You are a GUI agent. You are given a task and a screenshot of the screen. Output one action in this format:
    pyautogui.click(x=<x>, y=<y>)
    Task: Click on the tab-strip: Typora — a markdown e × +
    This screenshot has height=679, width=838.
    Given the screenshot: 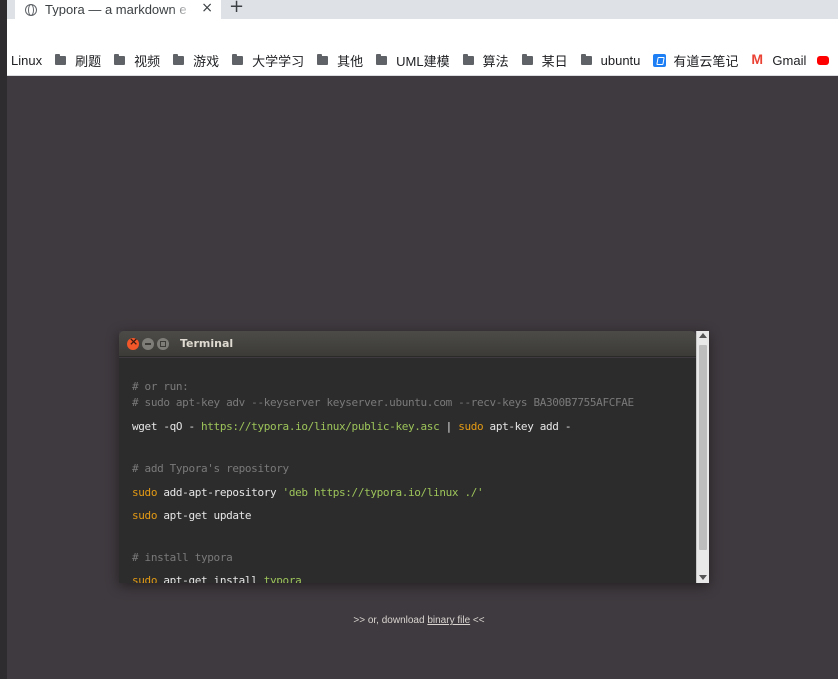 What is the action you would take?
    pyautogui.click(x=422, y=9)
    